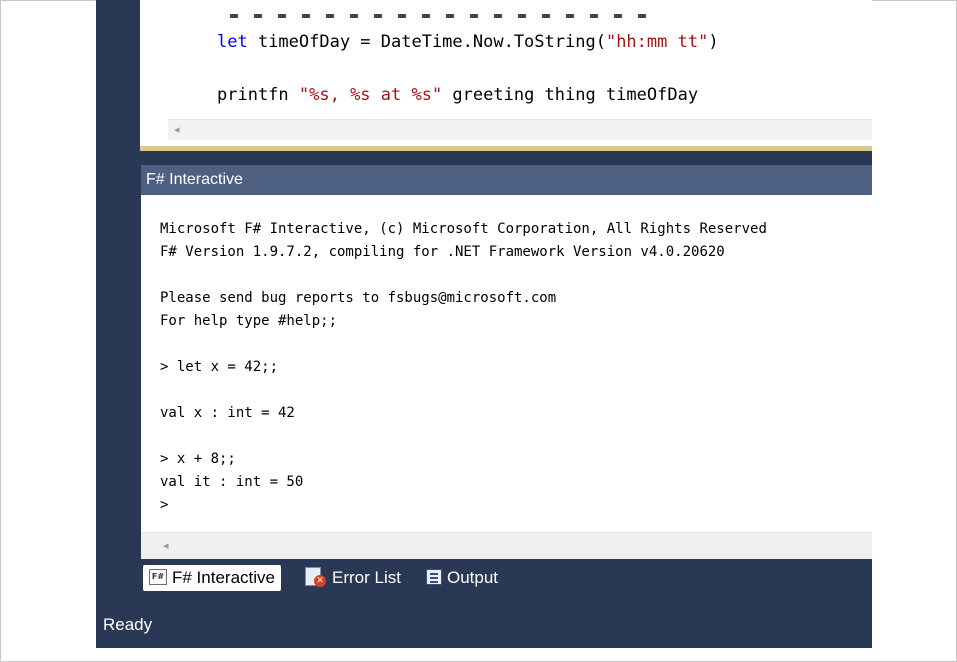 The height and width of the screenshot is (662, 957). What do you see at coordinates (506, 180) in the screenshot?
I see `fsi-panel-title: F# Interactive` at bounding box center [506, 180].